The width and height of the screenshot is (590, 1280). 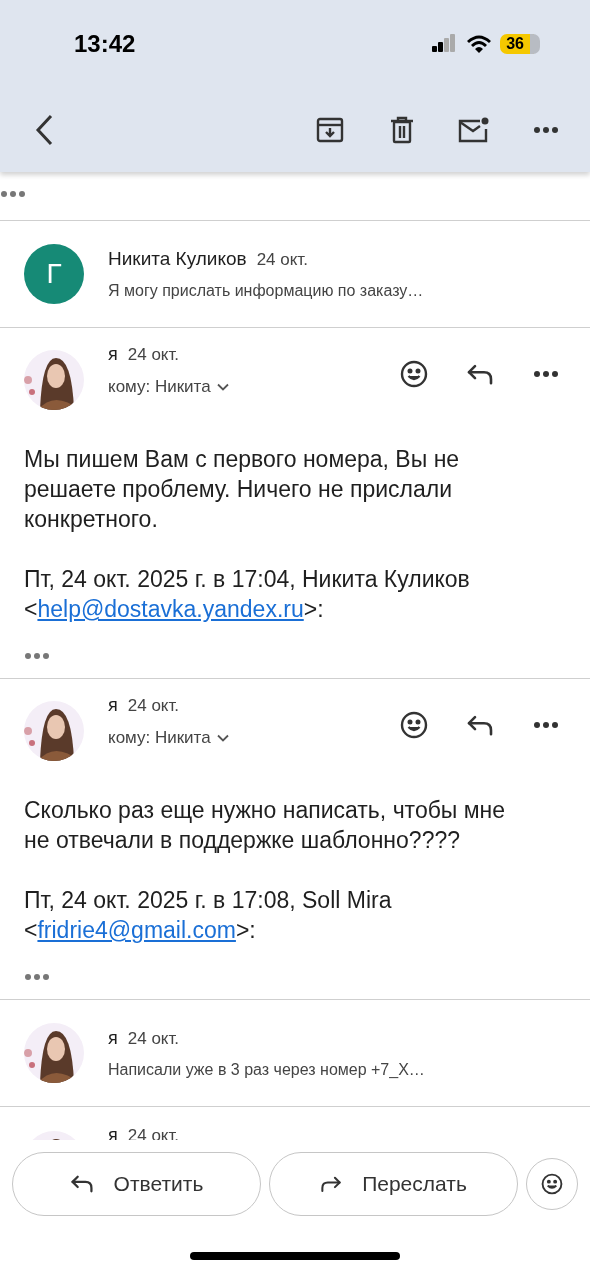 What do you see at coordinates (265, 825) in the screenshot?
I see `message-body: Сколько раз еще нужно написать, чтобы мне не отвечали в поддержке шаблонно????` at bounding box center [265, 825].